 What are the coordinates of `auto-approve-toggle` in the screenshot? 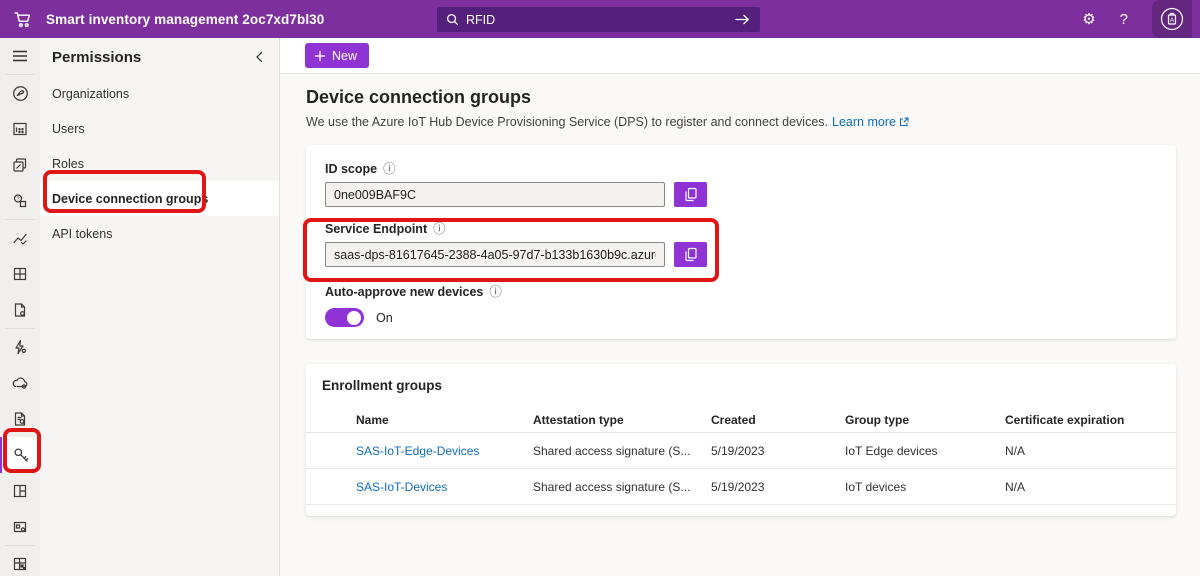 It's located at (344, 317).